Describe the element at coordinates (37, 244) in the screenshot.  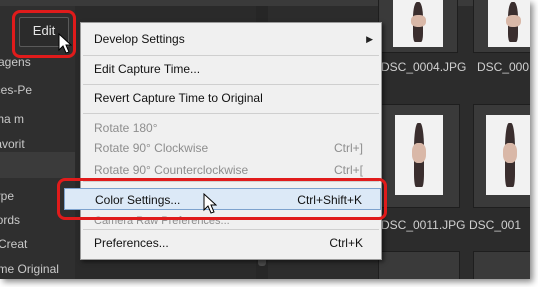
I see `filter-item: e Creat` at that location.